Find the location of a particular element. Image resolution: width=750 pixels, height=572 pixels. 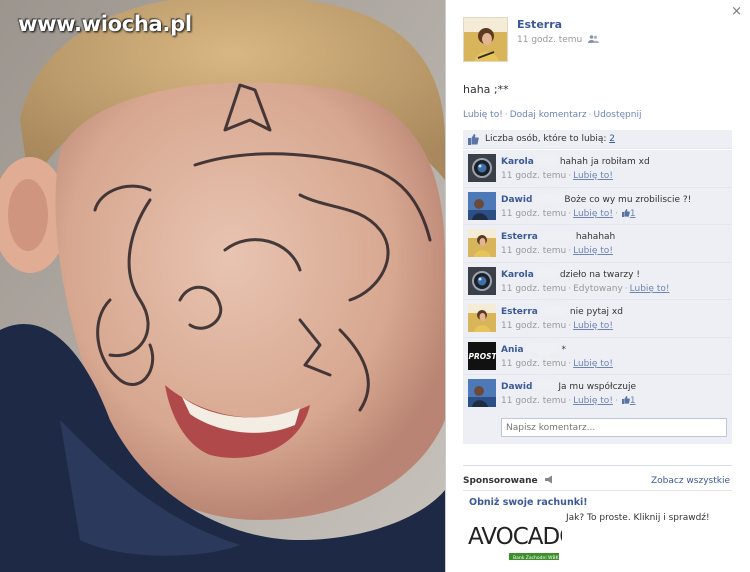

comment-text: Ja mu współczuje is located at coordinates (597, 387).